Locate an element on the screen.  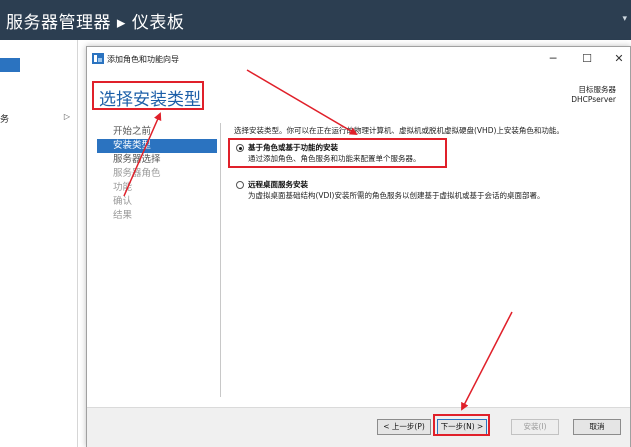
page-title: 选择安装类型 is located at coordinates (150, 100).